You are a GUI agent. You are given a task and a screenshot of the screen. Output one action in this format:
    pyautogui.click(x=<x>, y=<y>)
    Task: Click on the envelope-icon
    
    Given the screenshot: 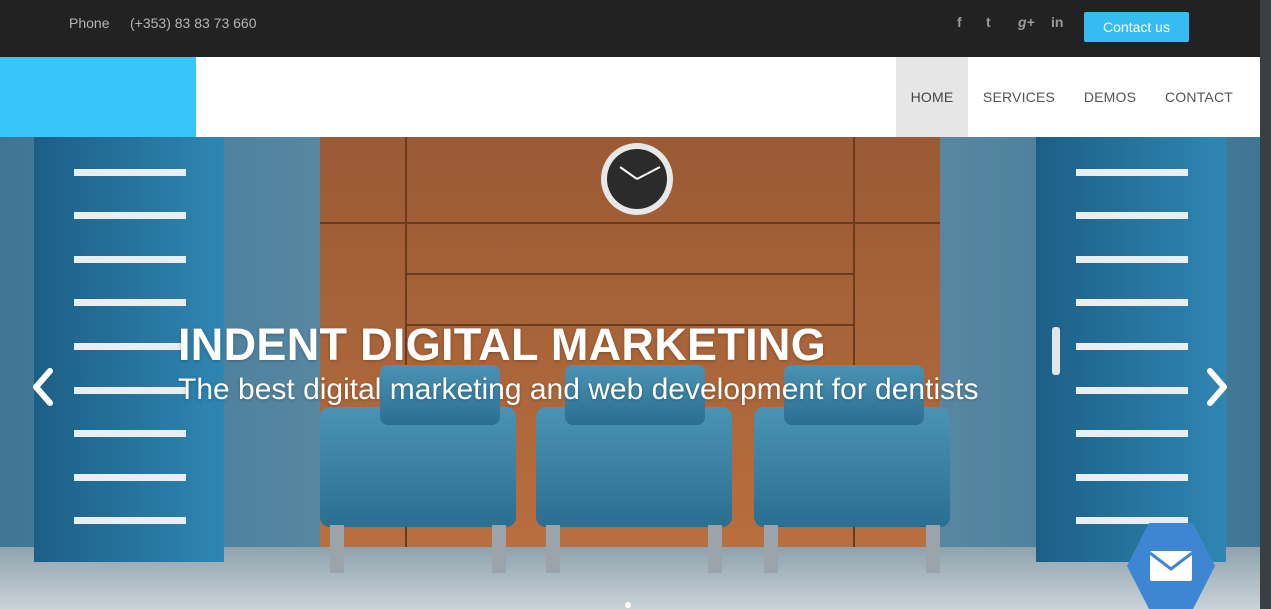 What is the action you would take?
    pyautogui.click(x=1171, y=566)
    